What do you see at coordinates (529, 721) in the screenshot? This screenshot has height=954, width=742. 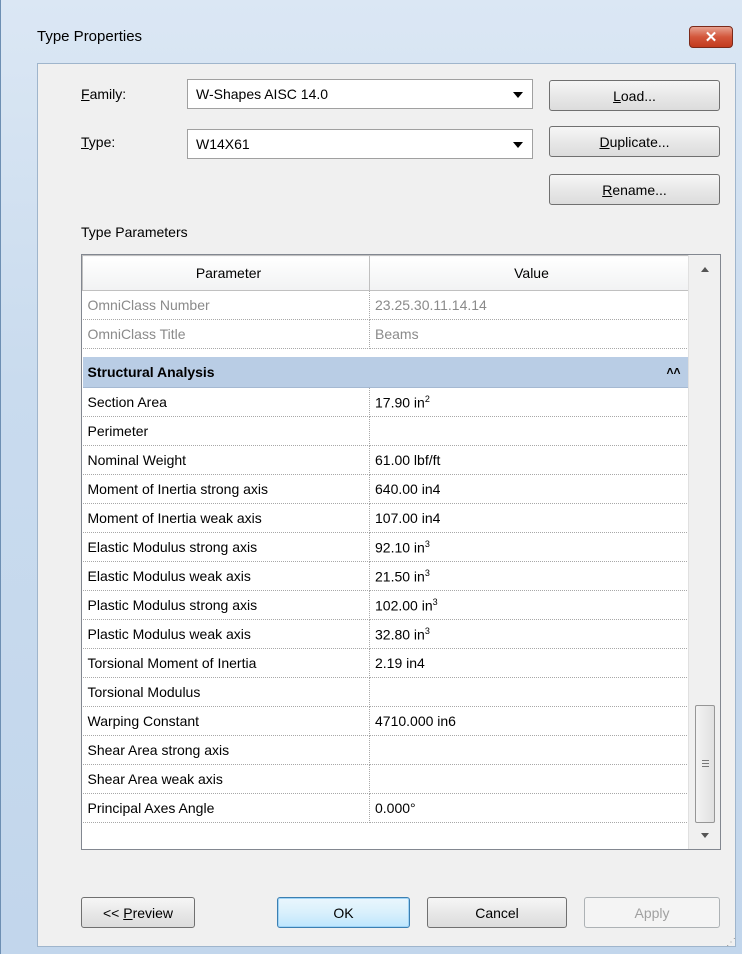 I see `param-value: 4710.000 in6` at bounding box center [529, 721].